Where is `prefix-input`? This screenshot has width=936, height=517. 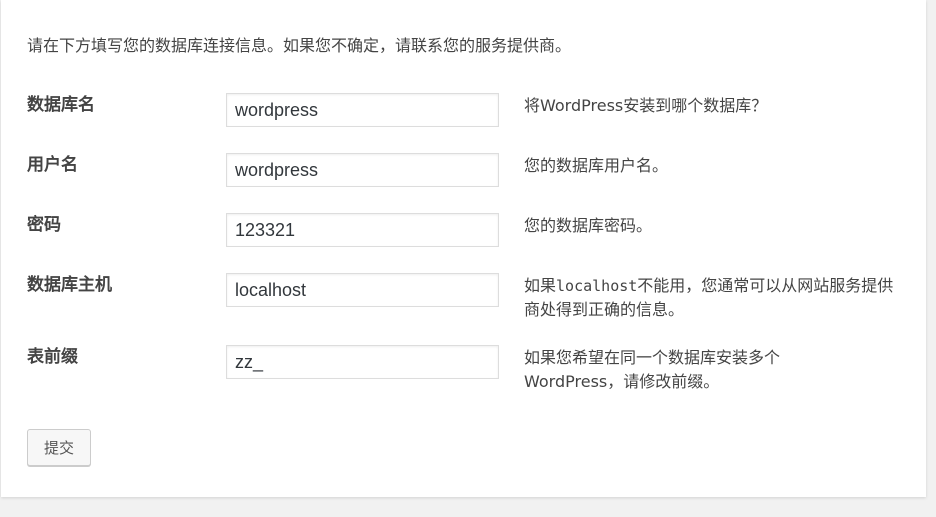 prefix-input is located at coordinates (362, 362).